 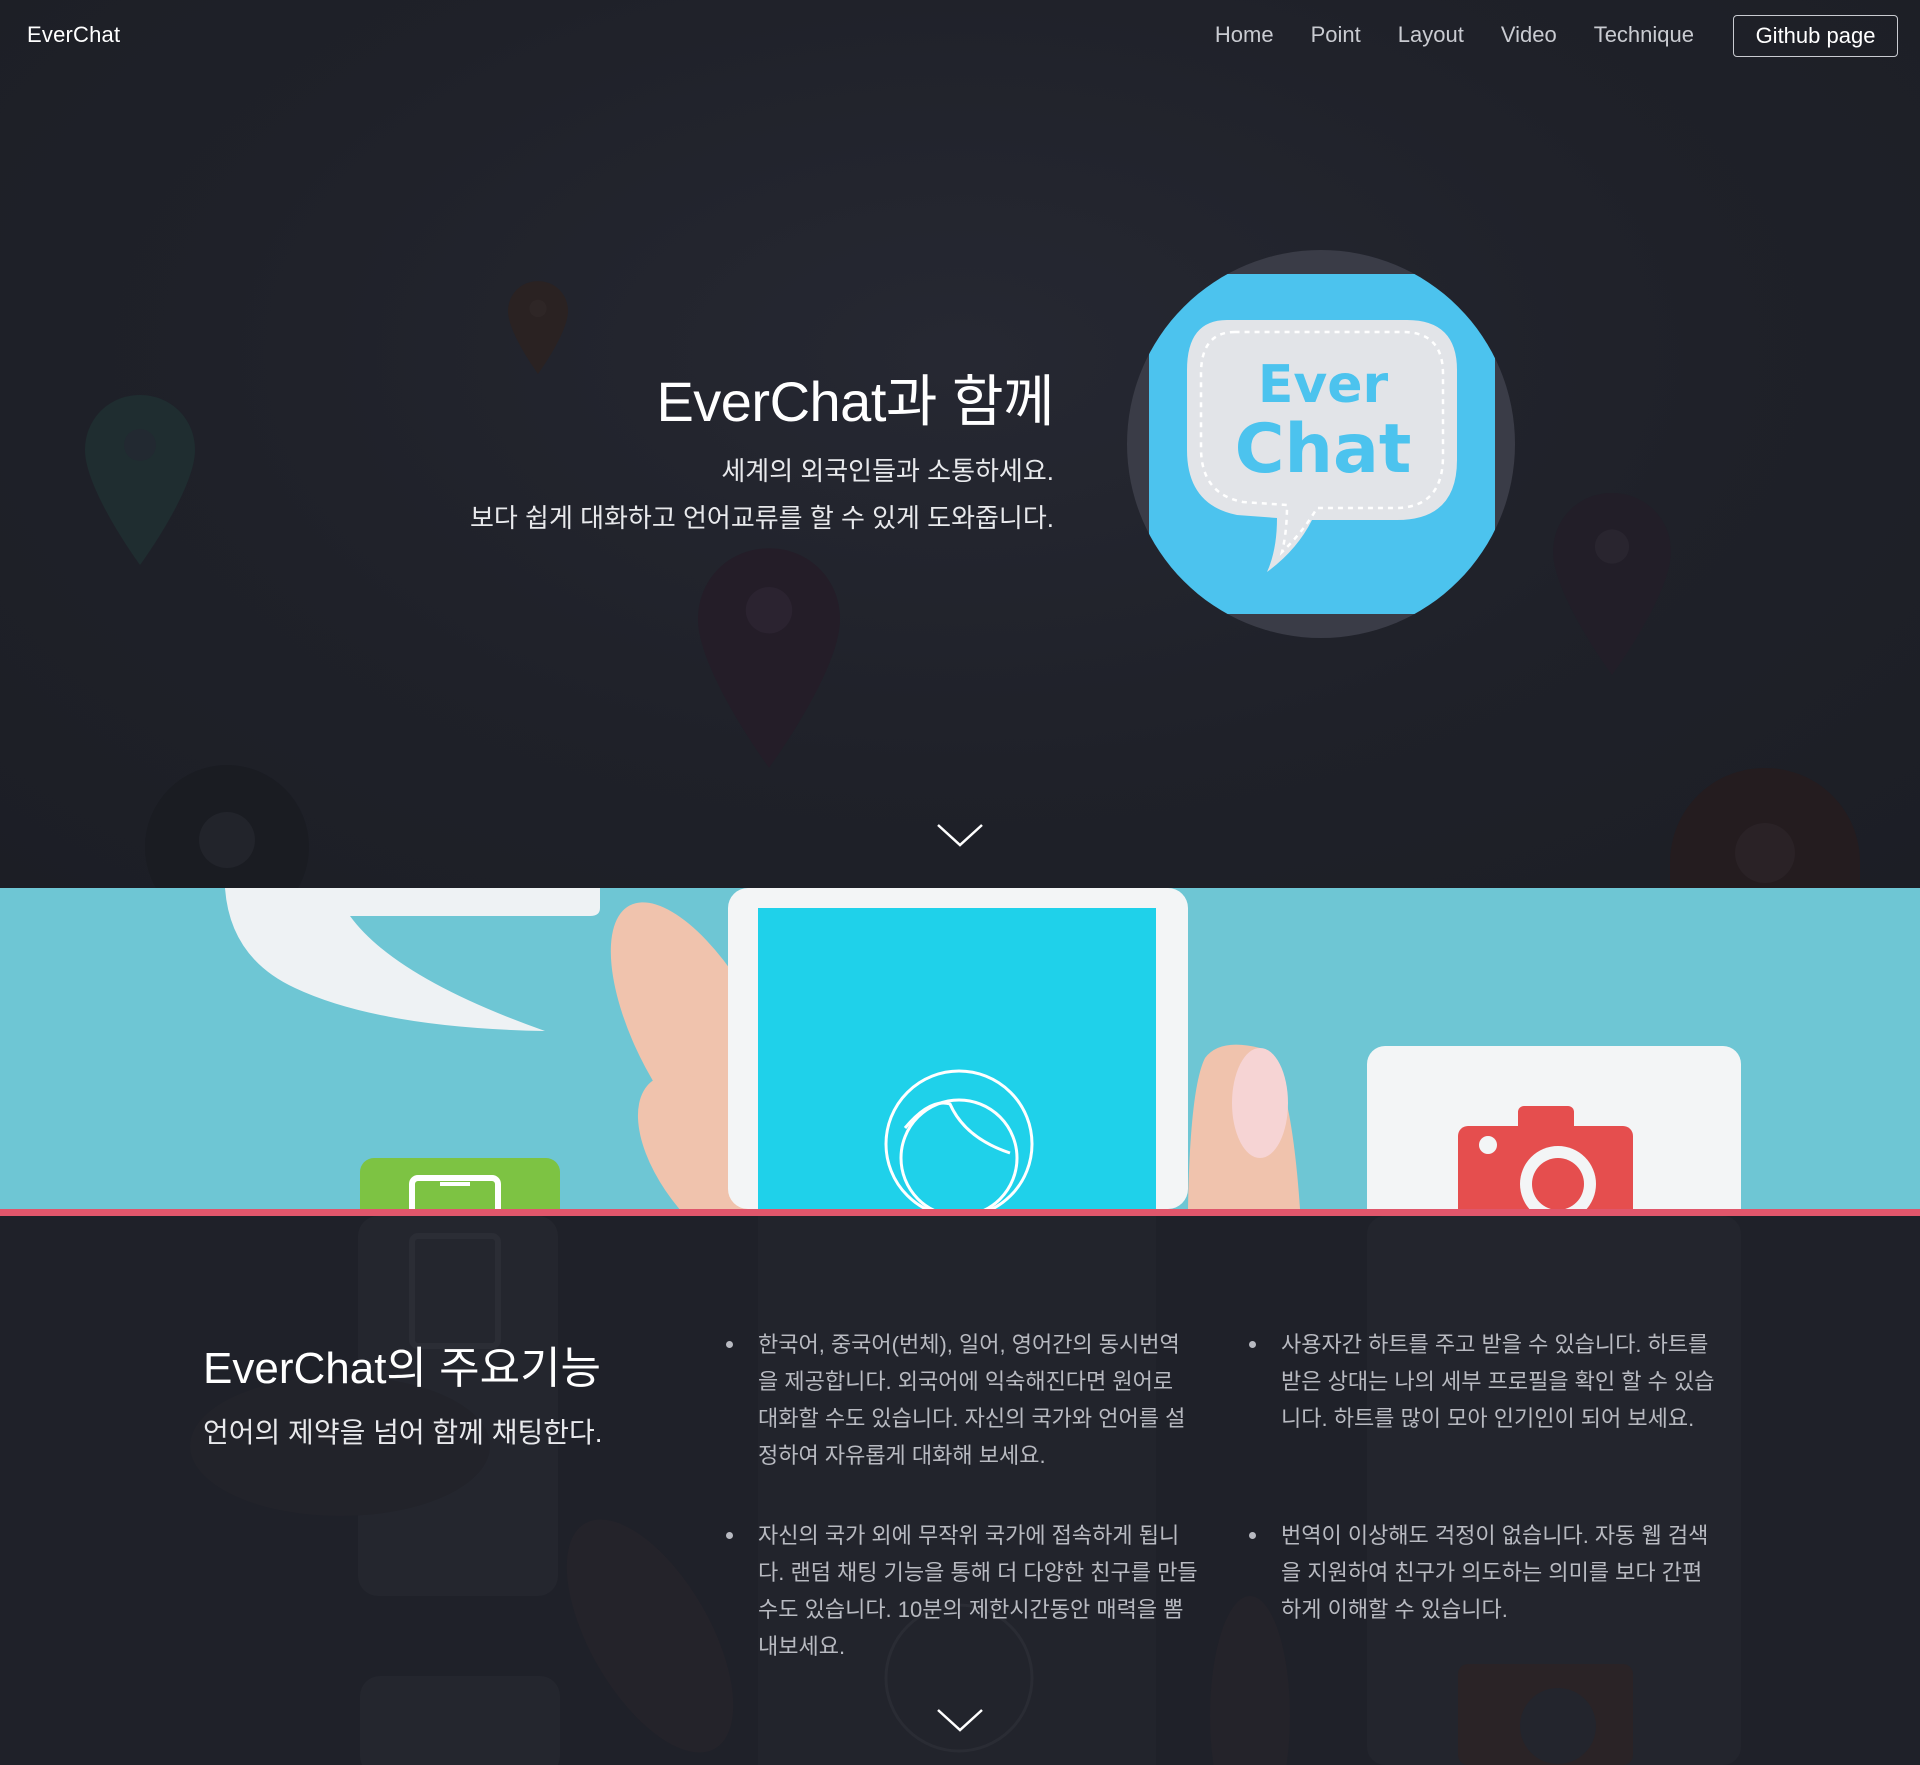 I want to click on speech-bubble-icon, so click(x=412, y=959).